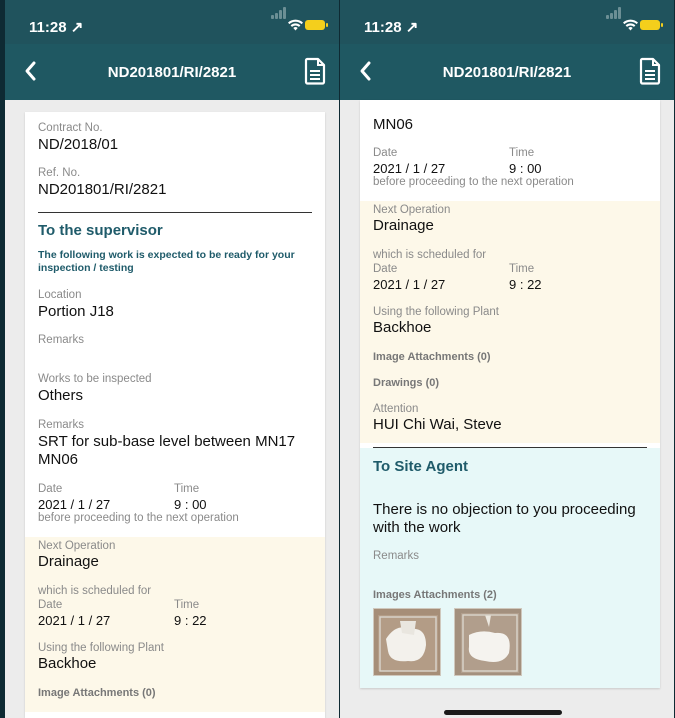 The width and height of the screenshot is (675, 718). What do you see at coordinates (420, 466) in the screenshot?
I see `site-agent-title: To Site Agent` at bounding box center [420, 466].